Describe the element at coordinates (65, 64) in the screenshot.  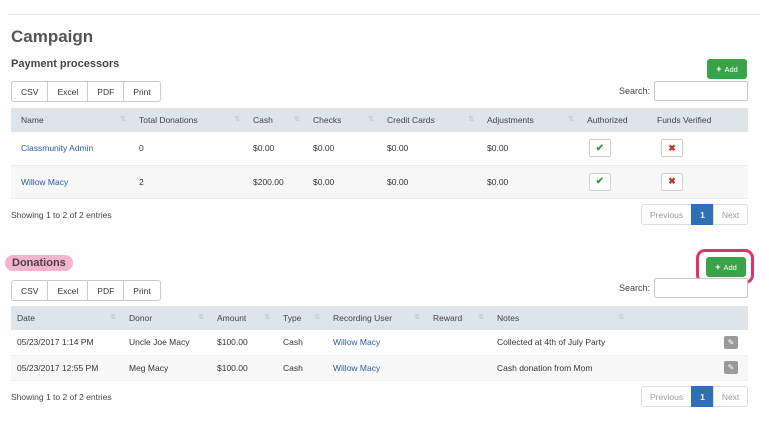
I see `processors-title: Payment processors` at that location.